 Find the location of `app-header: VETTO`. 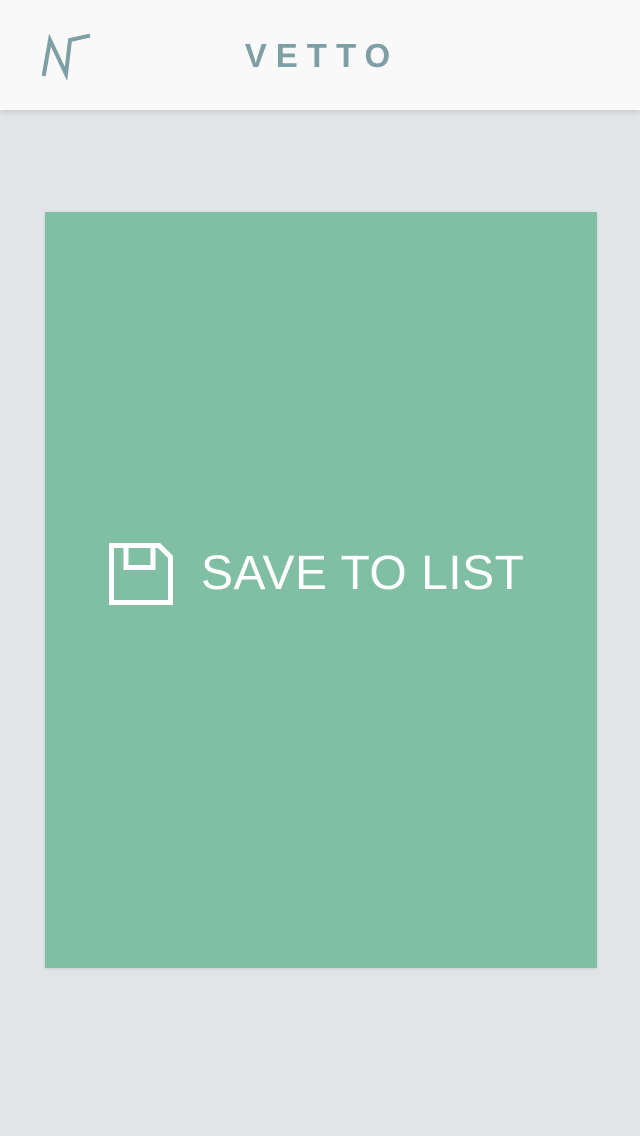

app-header: VETTO is located at coordinates (320, 55).